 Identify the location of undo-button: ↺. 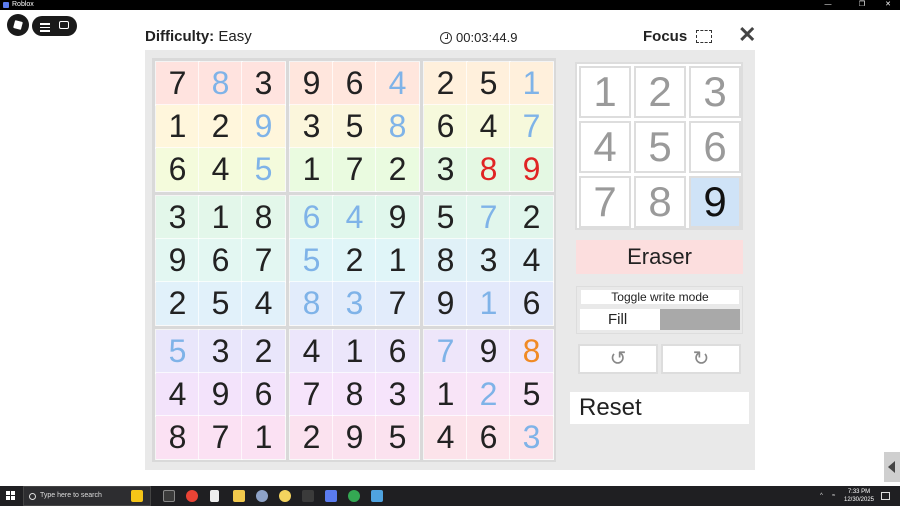
(618, 359).